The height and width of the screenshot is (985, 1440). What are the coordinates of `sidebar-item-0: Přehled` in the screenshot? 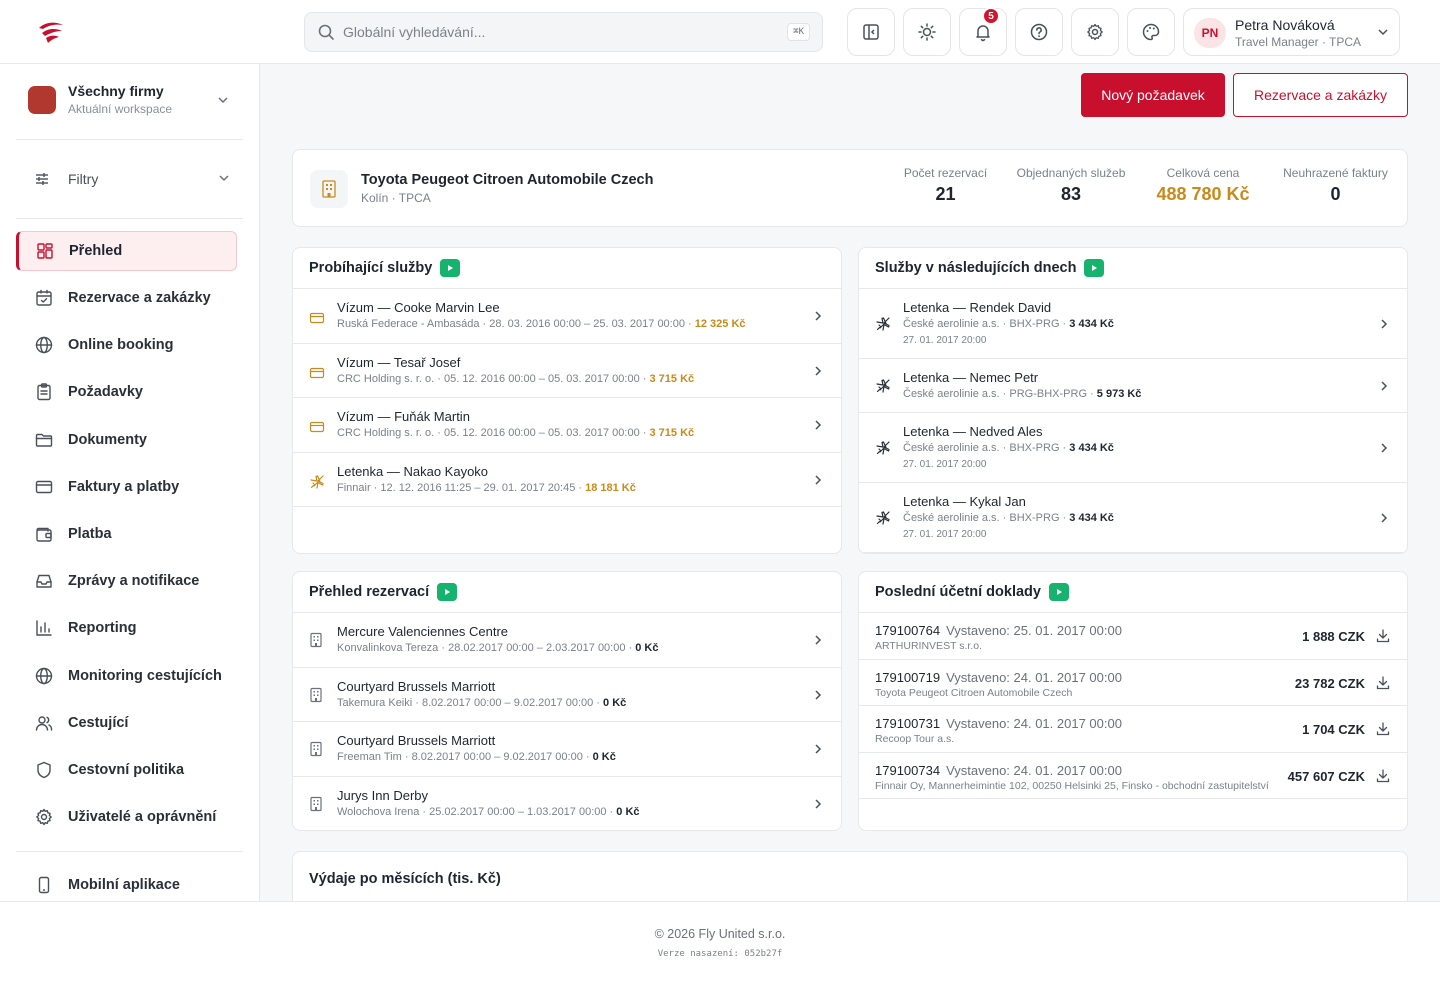 It's located at (126, 251).